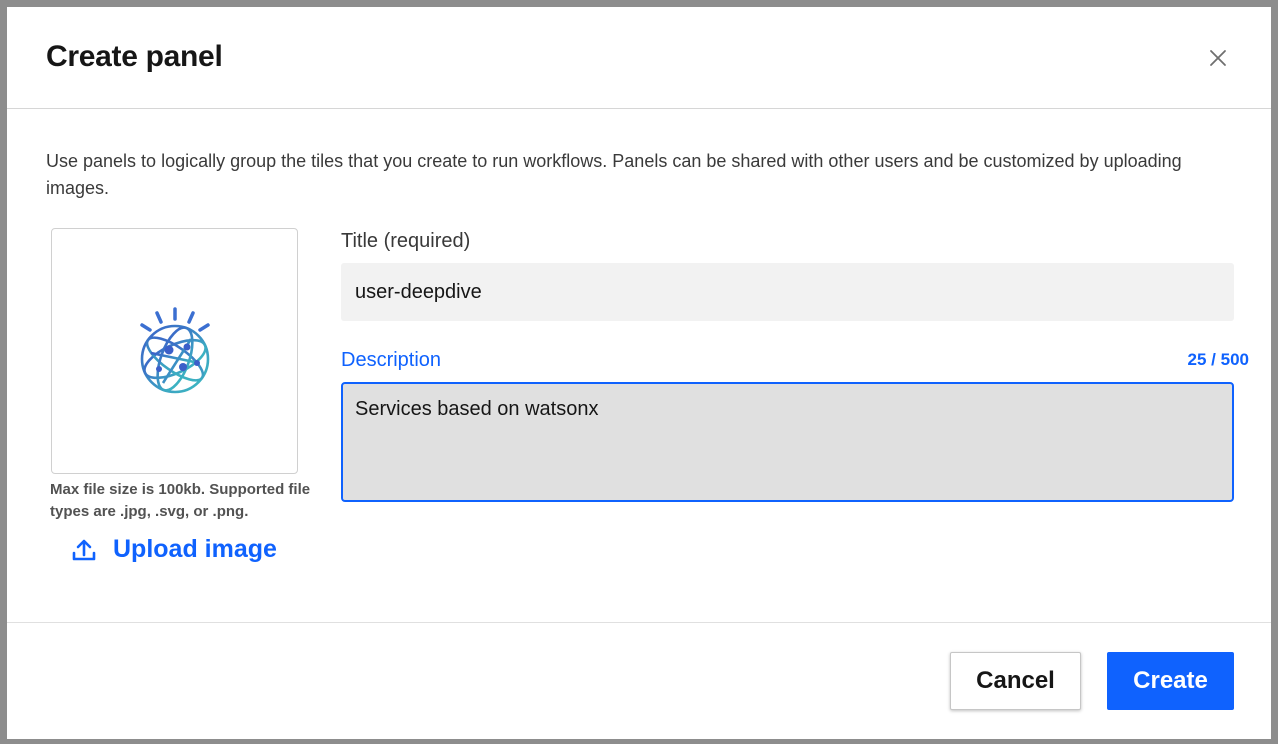 The width and height of the screenshot is (1278, 744). Describe the element at coordinates (406, 241) in the screenshot. I see `title-label: Title (required)` at that location.